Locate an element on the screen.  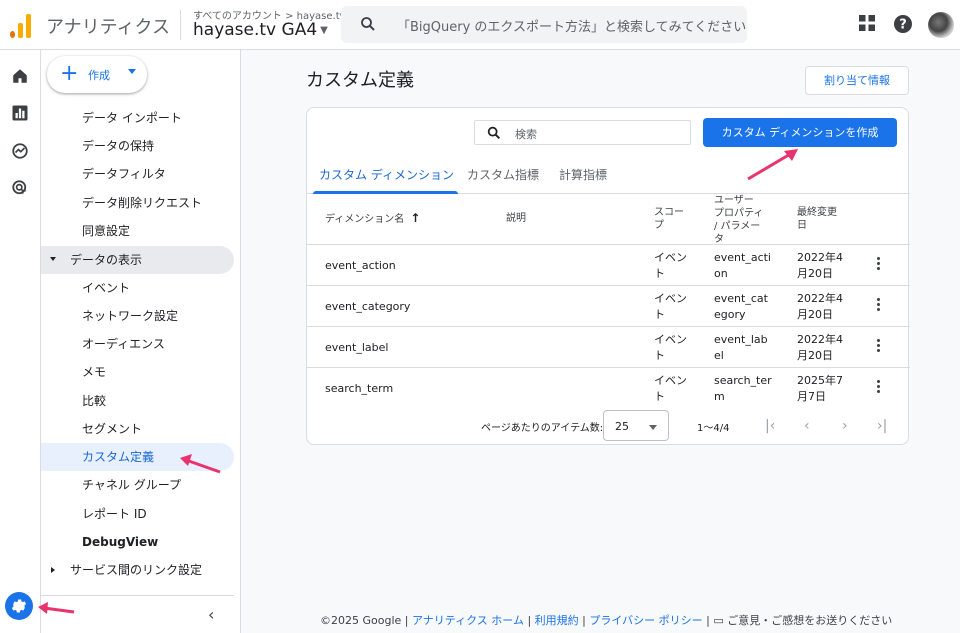
create-label: 作成 is located at coordinates (99, 75).